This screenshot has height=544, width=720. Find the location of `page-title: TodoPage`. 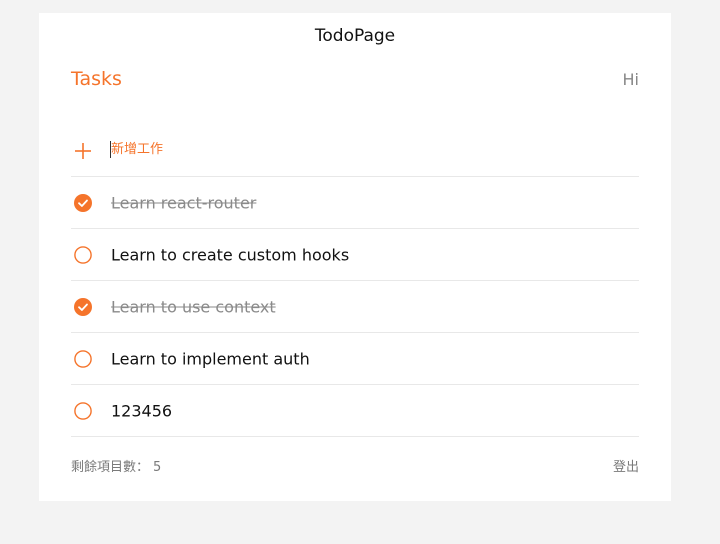

page-title: TodoPage is located at coordinates (355, 36).